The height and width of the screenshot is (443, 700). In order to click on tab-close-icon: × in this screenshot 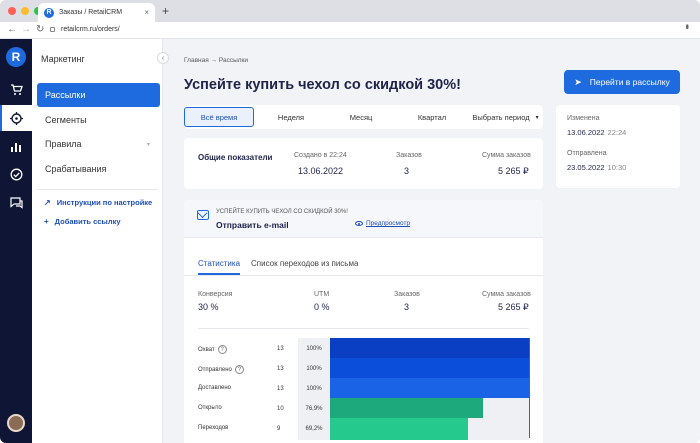, I will do `click(146, 12)`.